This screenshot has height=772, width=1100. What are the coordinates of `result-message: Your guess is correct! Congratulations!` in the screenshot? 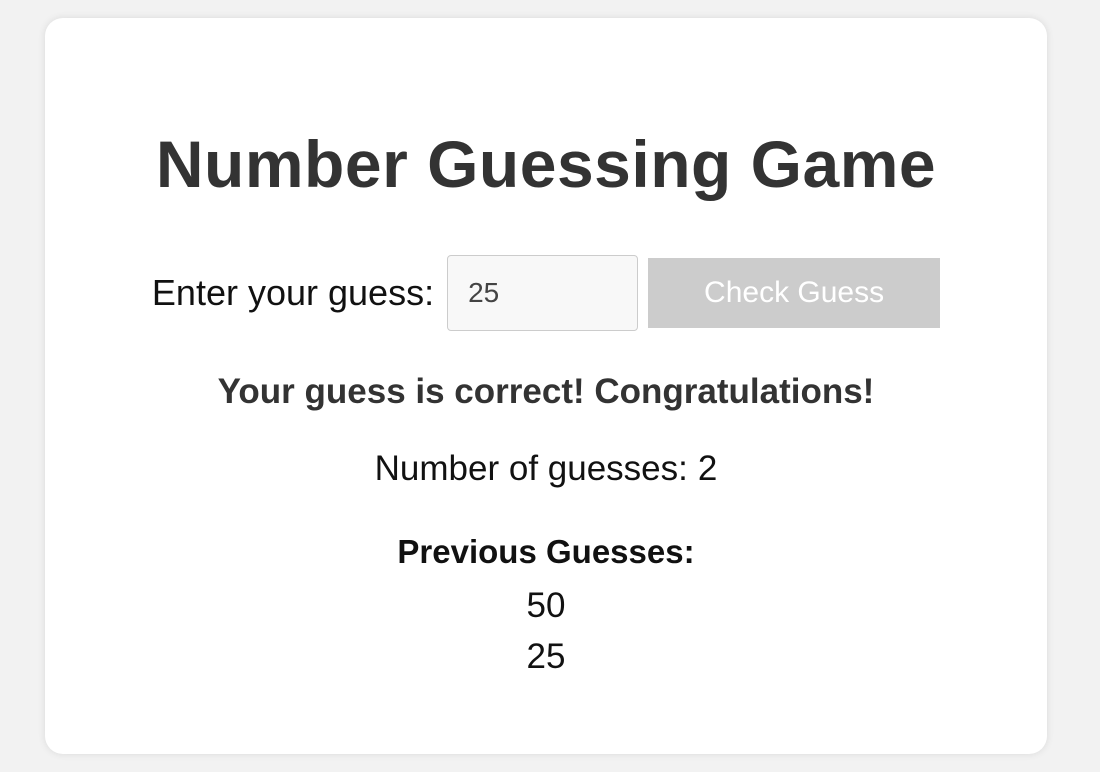 It's located at (546, 391).